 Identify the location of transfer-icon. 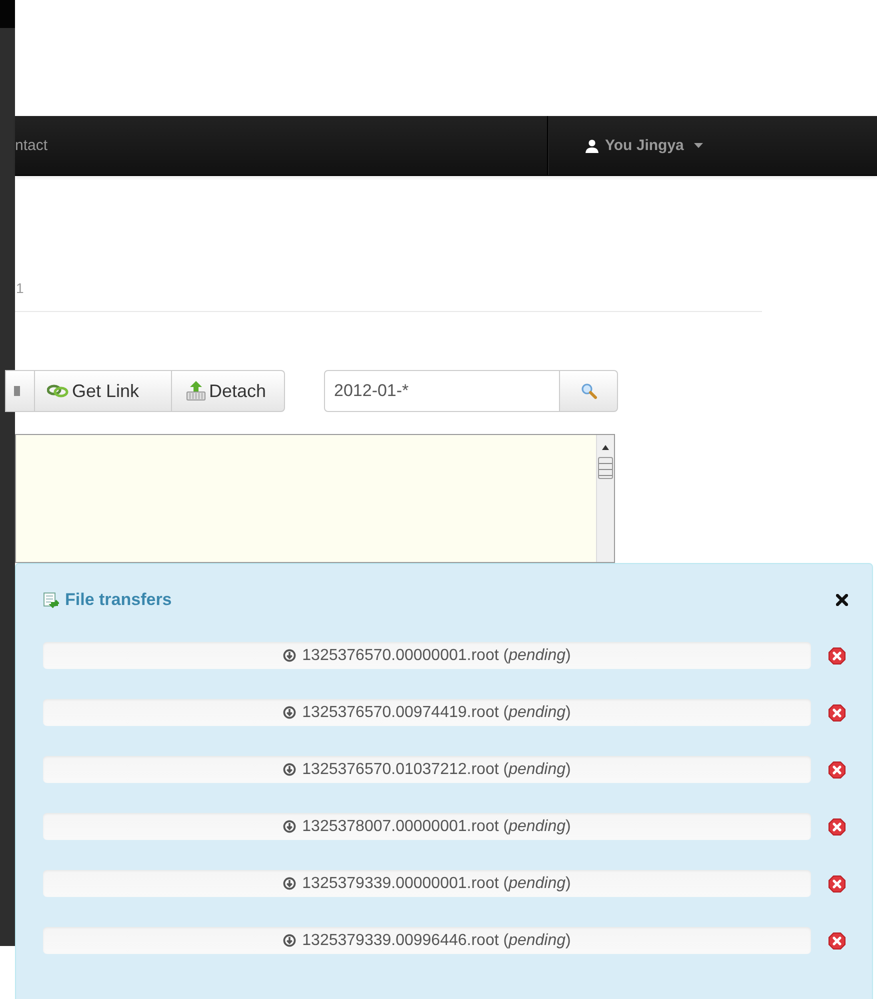
(51, 600).